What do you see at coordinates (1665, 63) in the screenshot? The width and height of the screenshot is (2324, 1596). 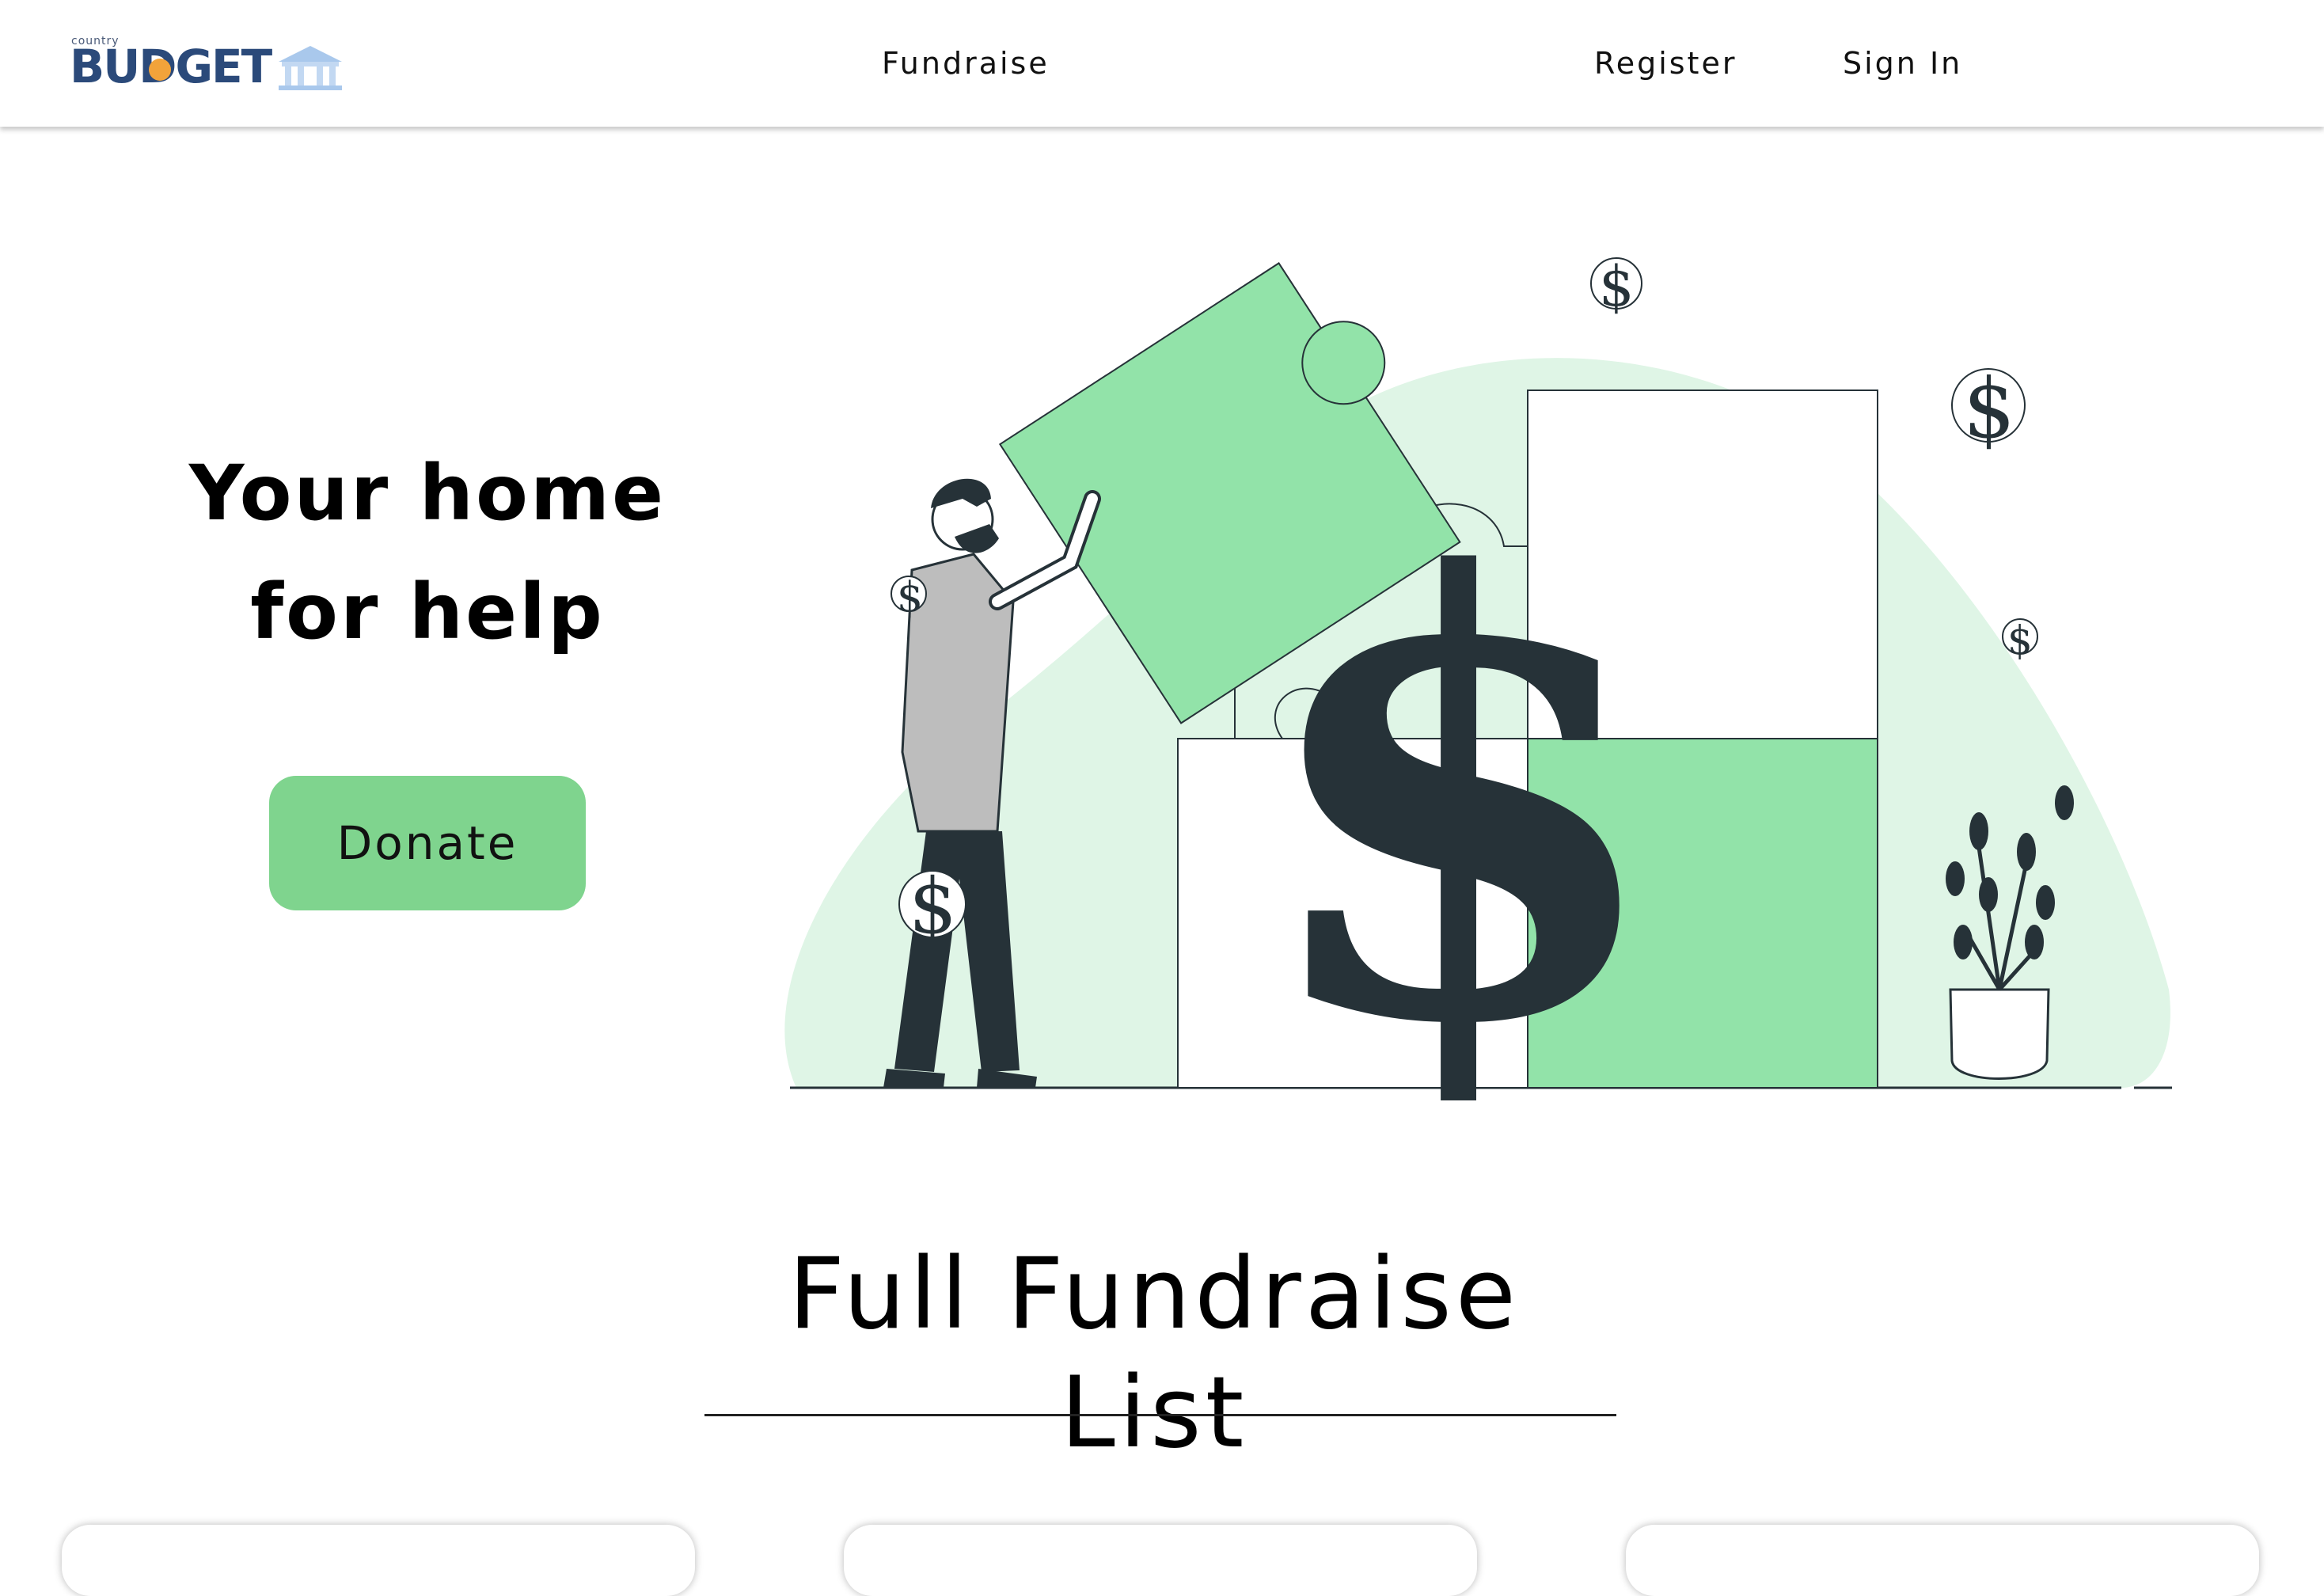 I see `nav-register-link: Register` at bounding box center [1665, 63].